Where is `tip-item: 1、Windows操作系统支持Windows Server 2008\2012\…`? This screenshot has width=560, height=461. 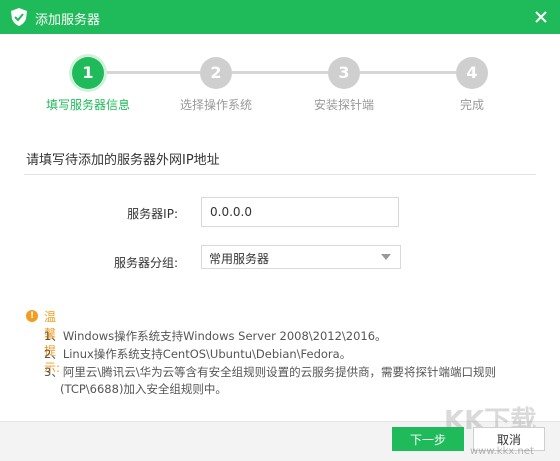
tip-item: 1、Windows操作系统支持Windows Server 2008\2012\… is located at coordinates (215, 336).